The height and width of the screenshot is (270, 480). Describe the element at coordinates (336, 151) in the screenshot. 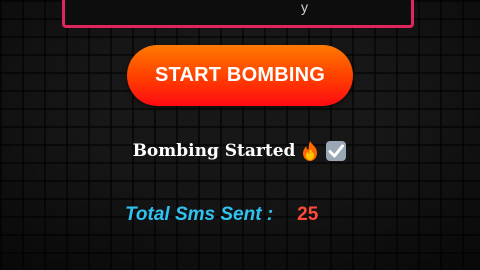

I see `check-mark-icon` at that location.